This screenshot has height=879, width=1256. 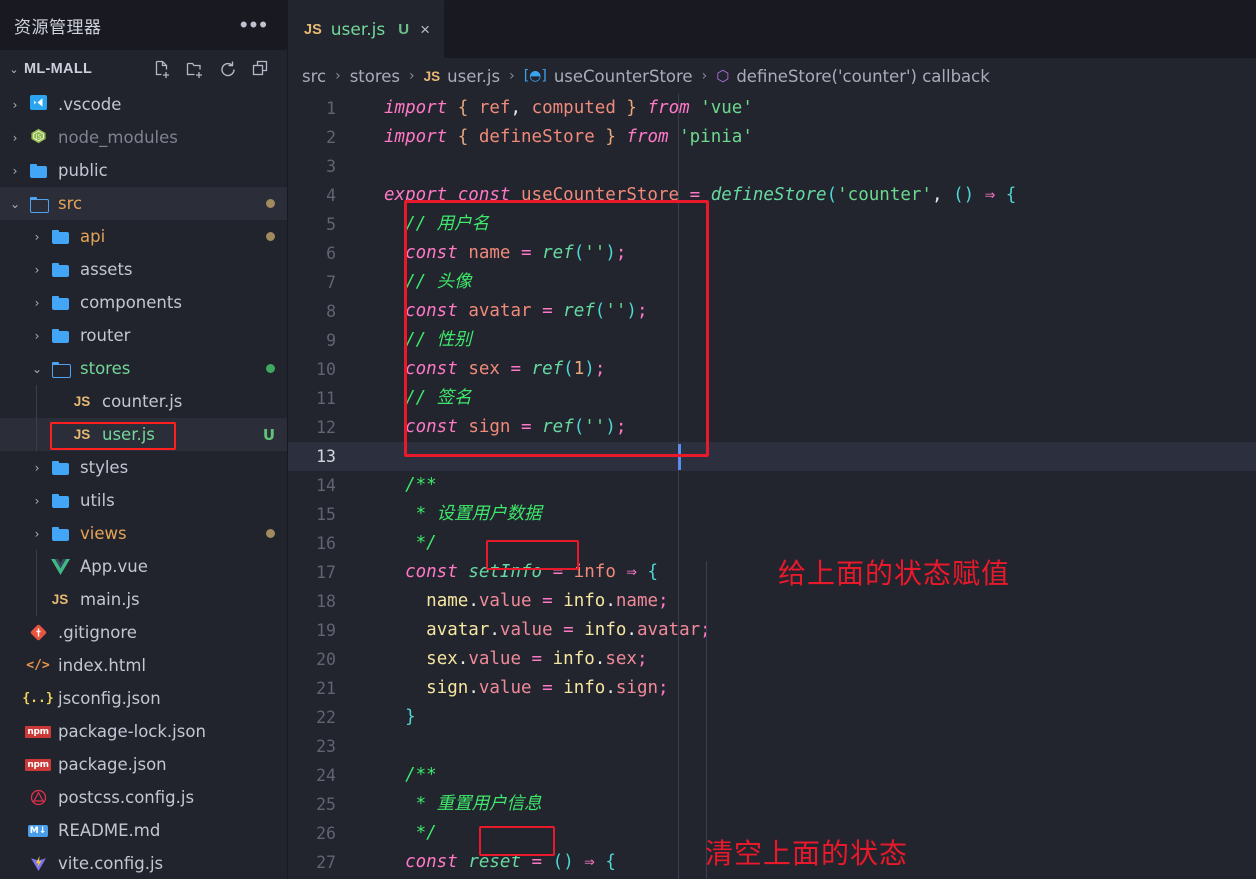 I want to click on tree-item-main-js: JS main.js, so click(x=143, y=599).